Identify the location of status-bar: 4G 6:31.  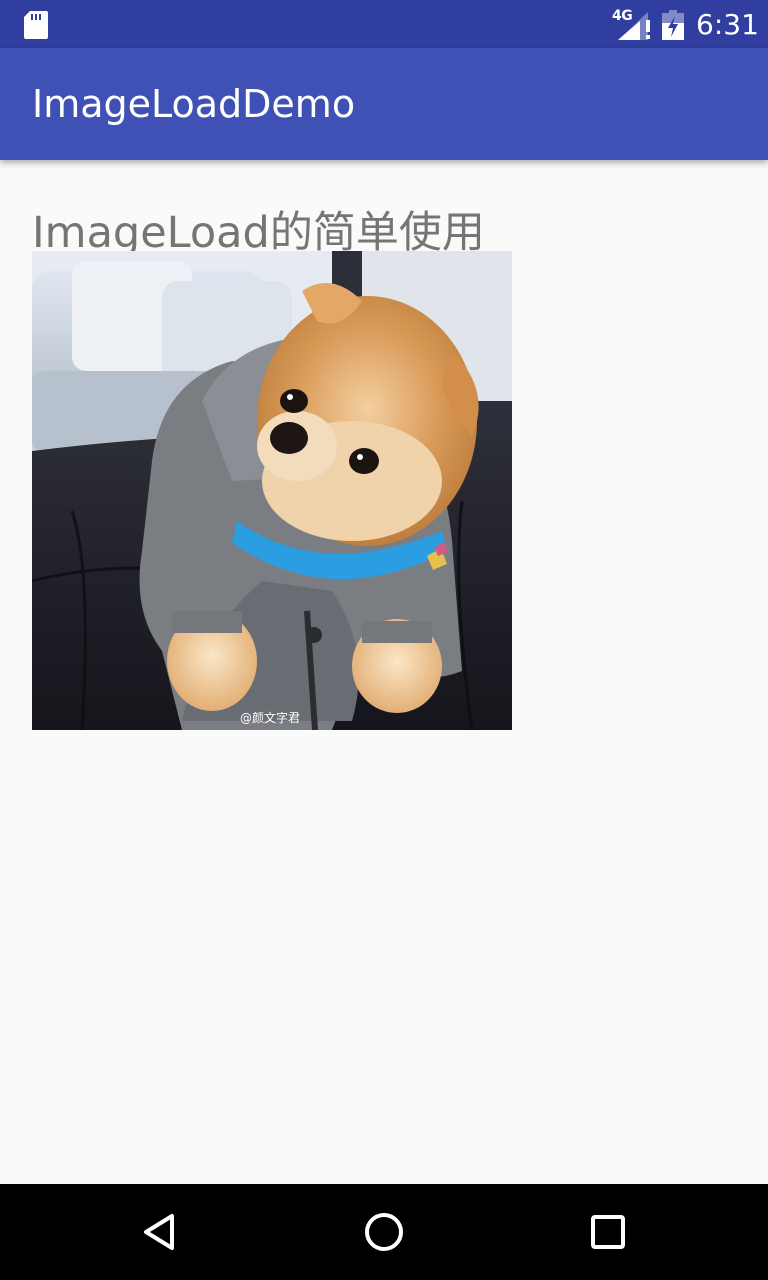
(384, 24).